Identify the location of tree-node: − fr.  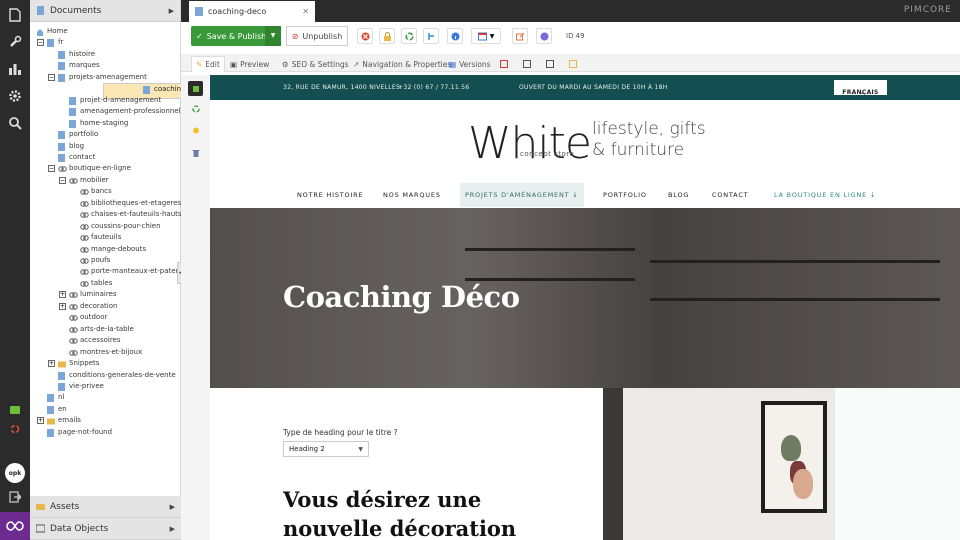
(105, 42).